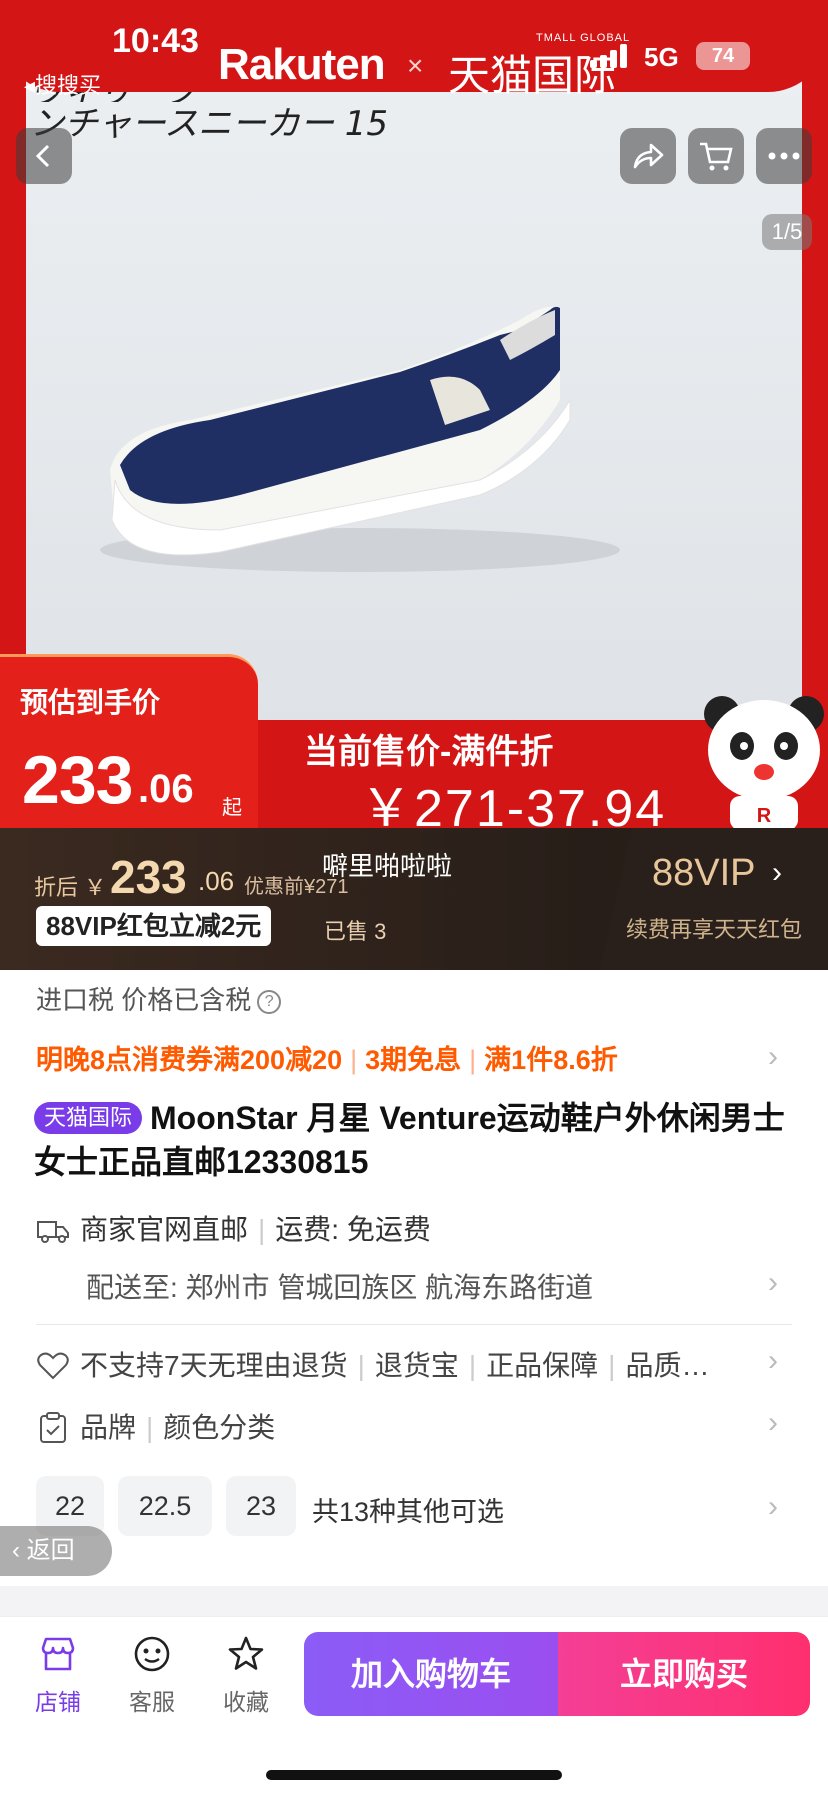 The width and height of the screenshot is (828, 1795). I want to click on more-sizes-link: 共13种其他可选, so click(408, 1509).